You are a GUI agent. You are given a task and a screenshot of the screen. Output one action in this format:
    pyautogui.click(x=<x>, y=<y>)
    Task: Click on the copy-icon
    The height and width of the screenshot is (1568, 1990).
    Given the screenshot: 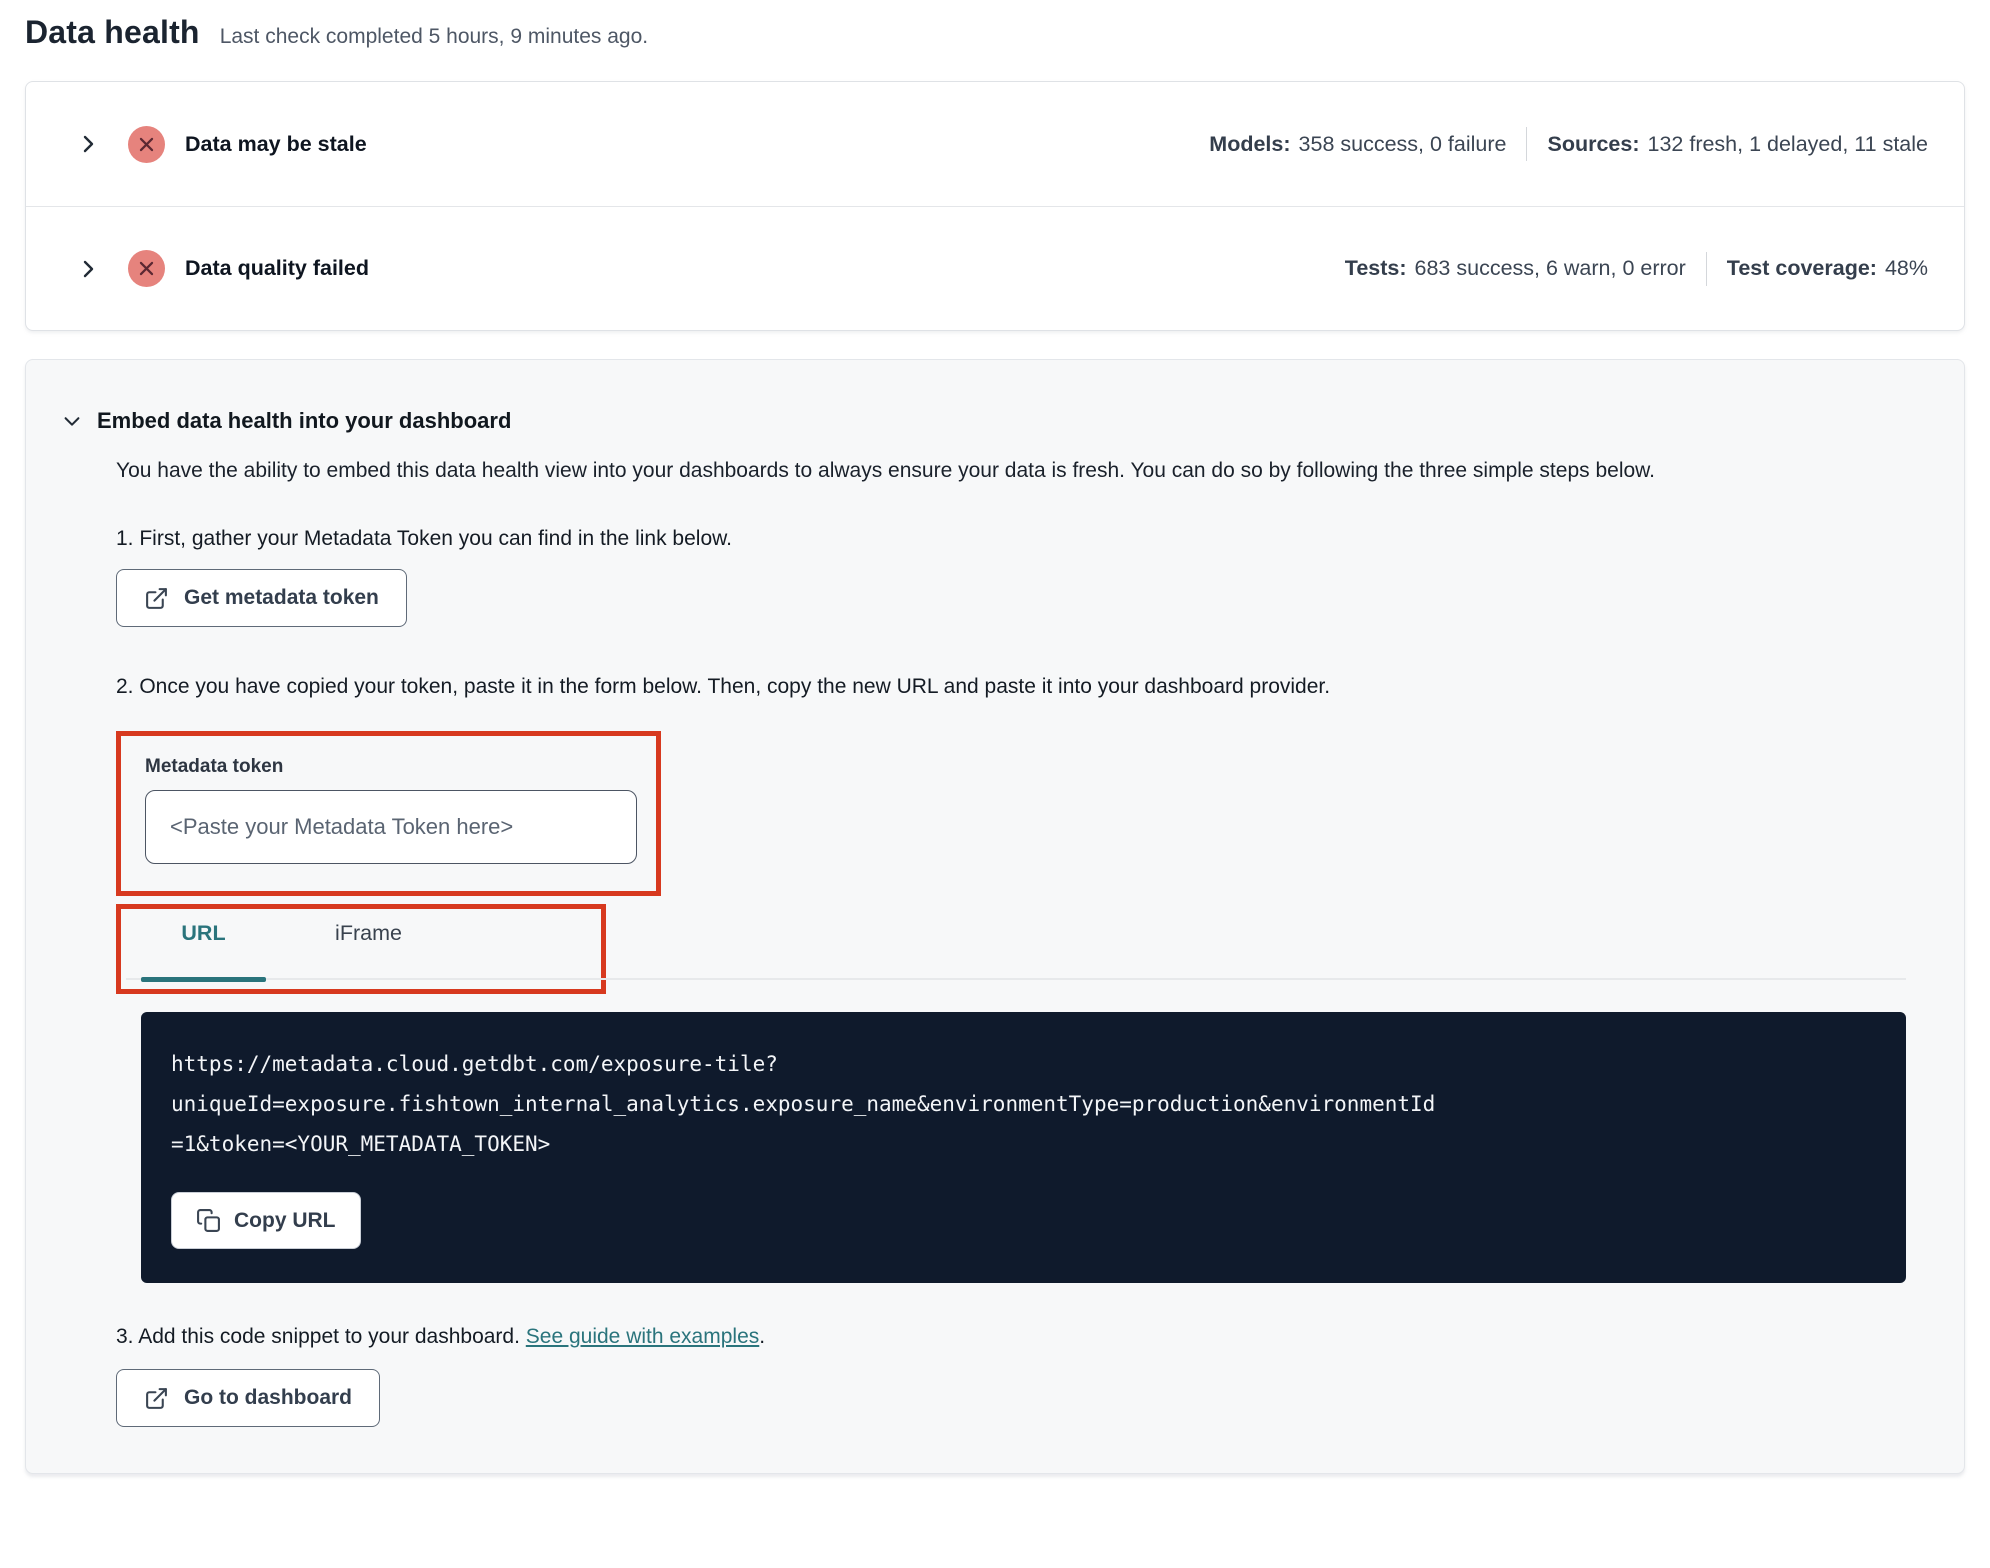 What is the action you would take?
    pyautogui.click(x=208, y=1220)
    